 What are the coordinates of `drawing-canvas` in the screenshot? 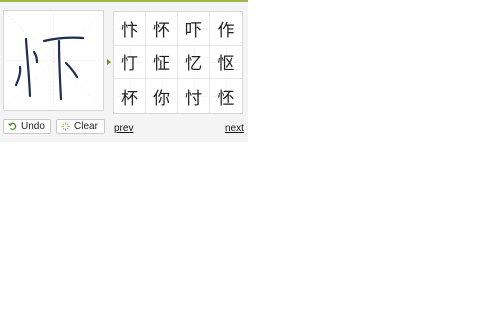 It's located at (53, 60).